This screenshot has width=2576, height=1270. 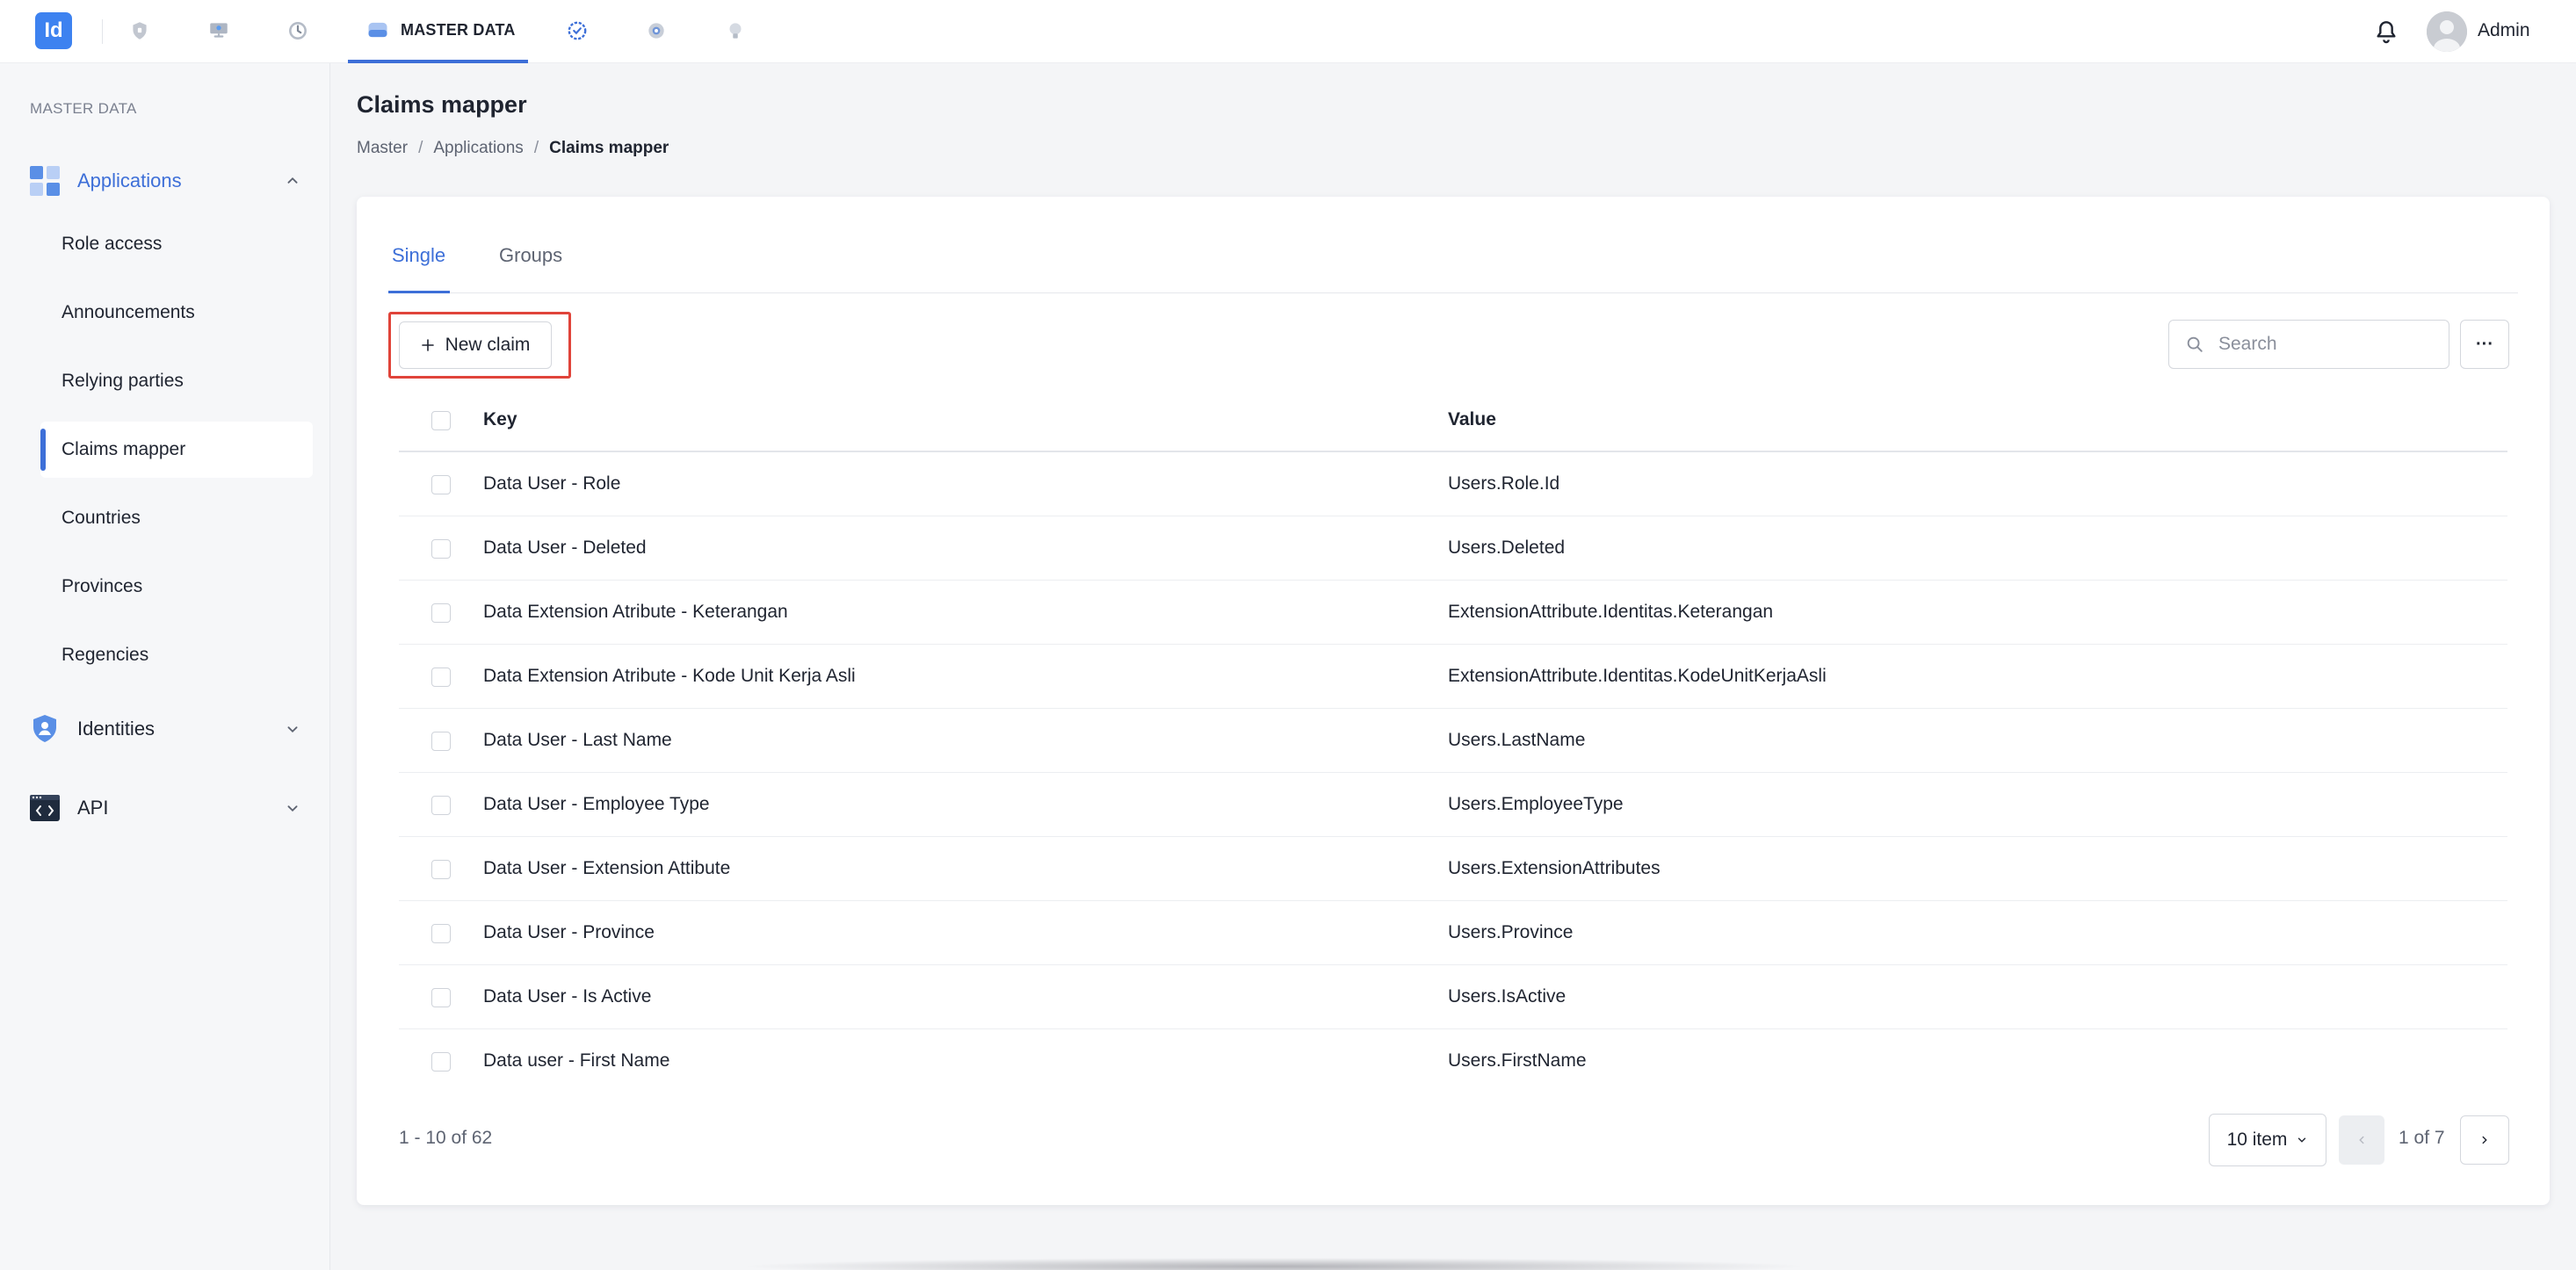 I want to click on page-indicator: 1 of 7, so click(x=2422, y=1138).